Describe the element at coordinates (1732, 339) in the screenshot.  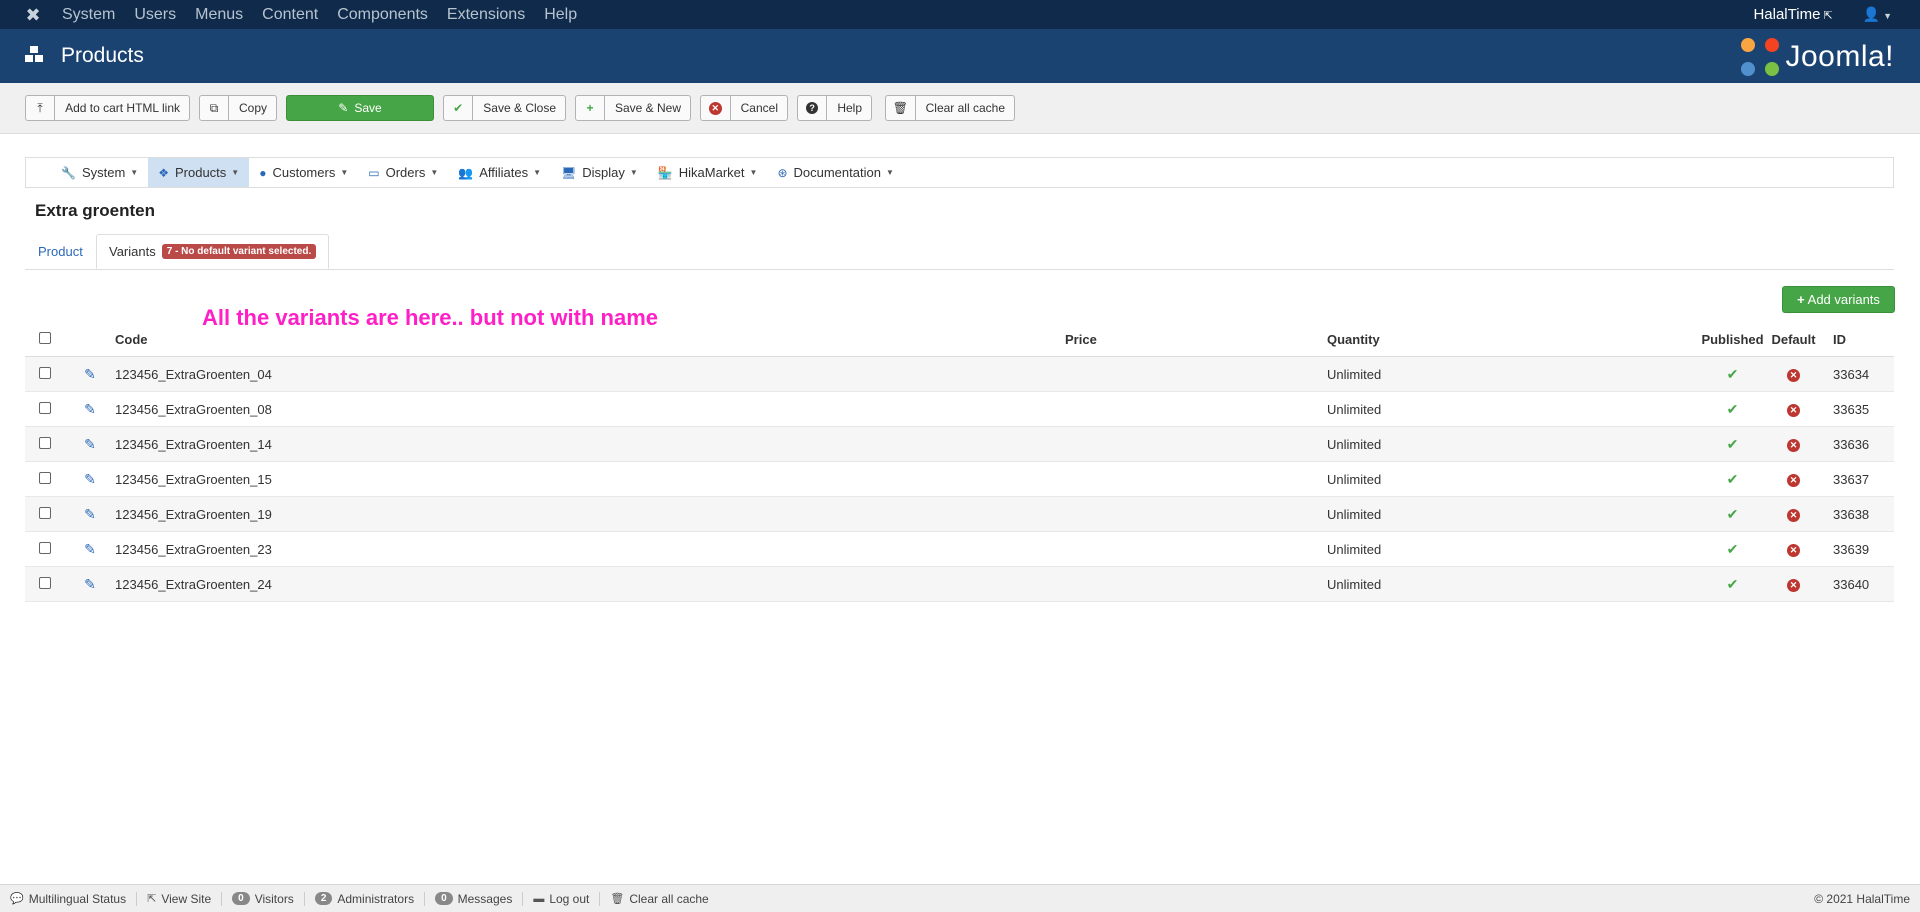
I see `published-column-header: Published` at that location.